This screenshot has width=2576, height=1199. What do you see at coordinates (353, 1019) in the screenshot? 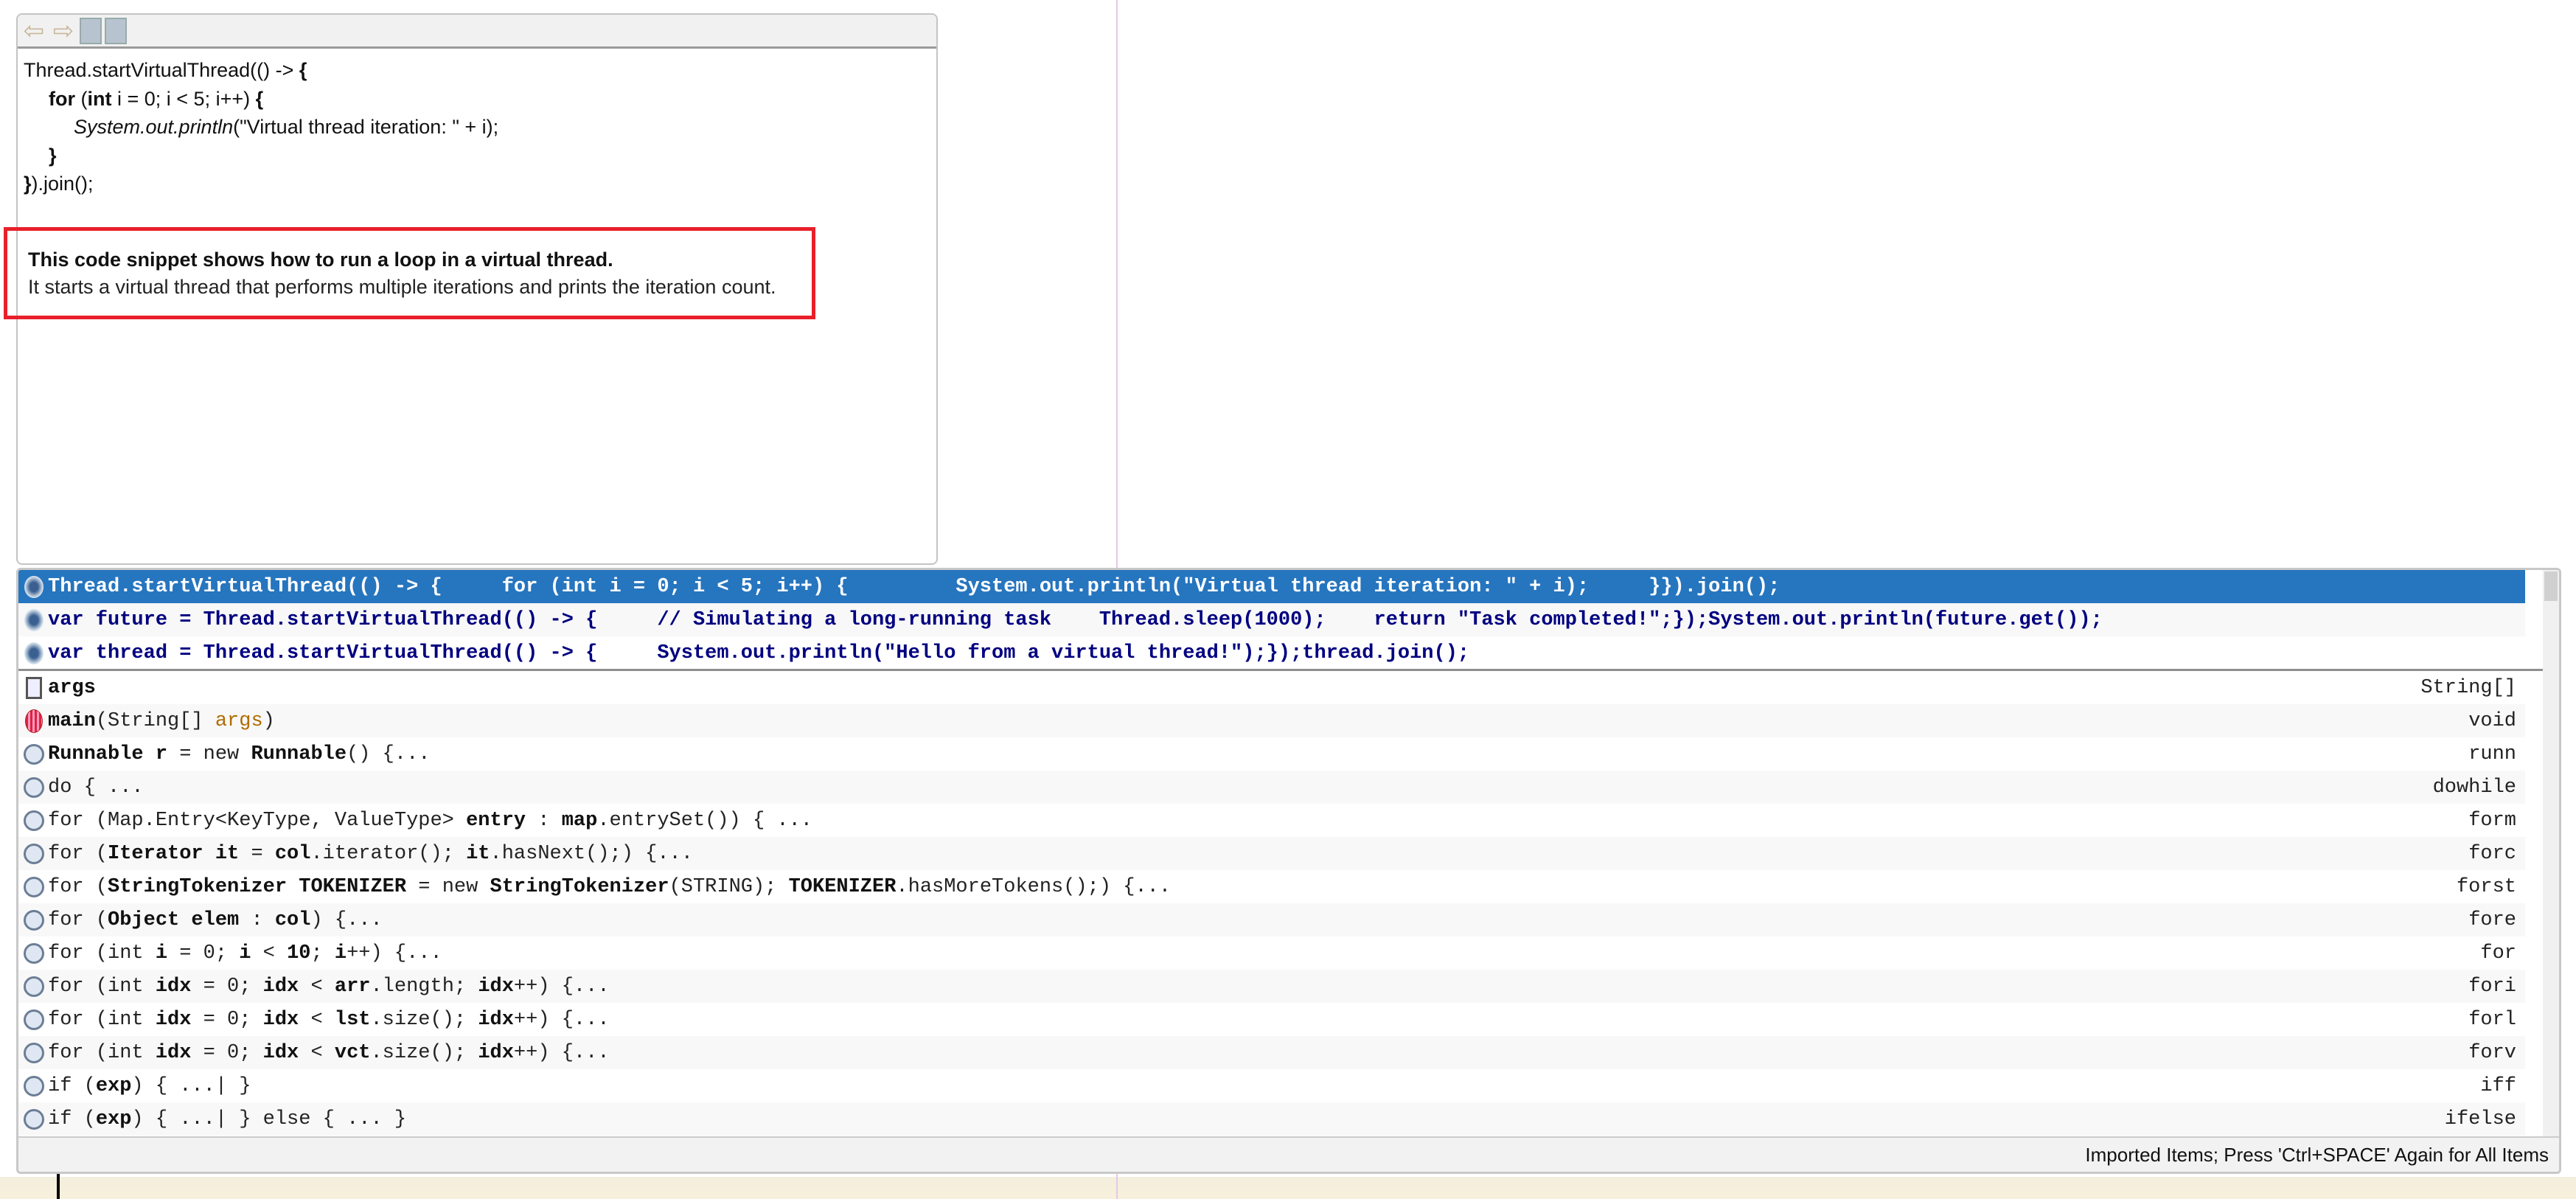
I see `text-segment: lst` at bounding box center [353, 1019].